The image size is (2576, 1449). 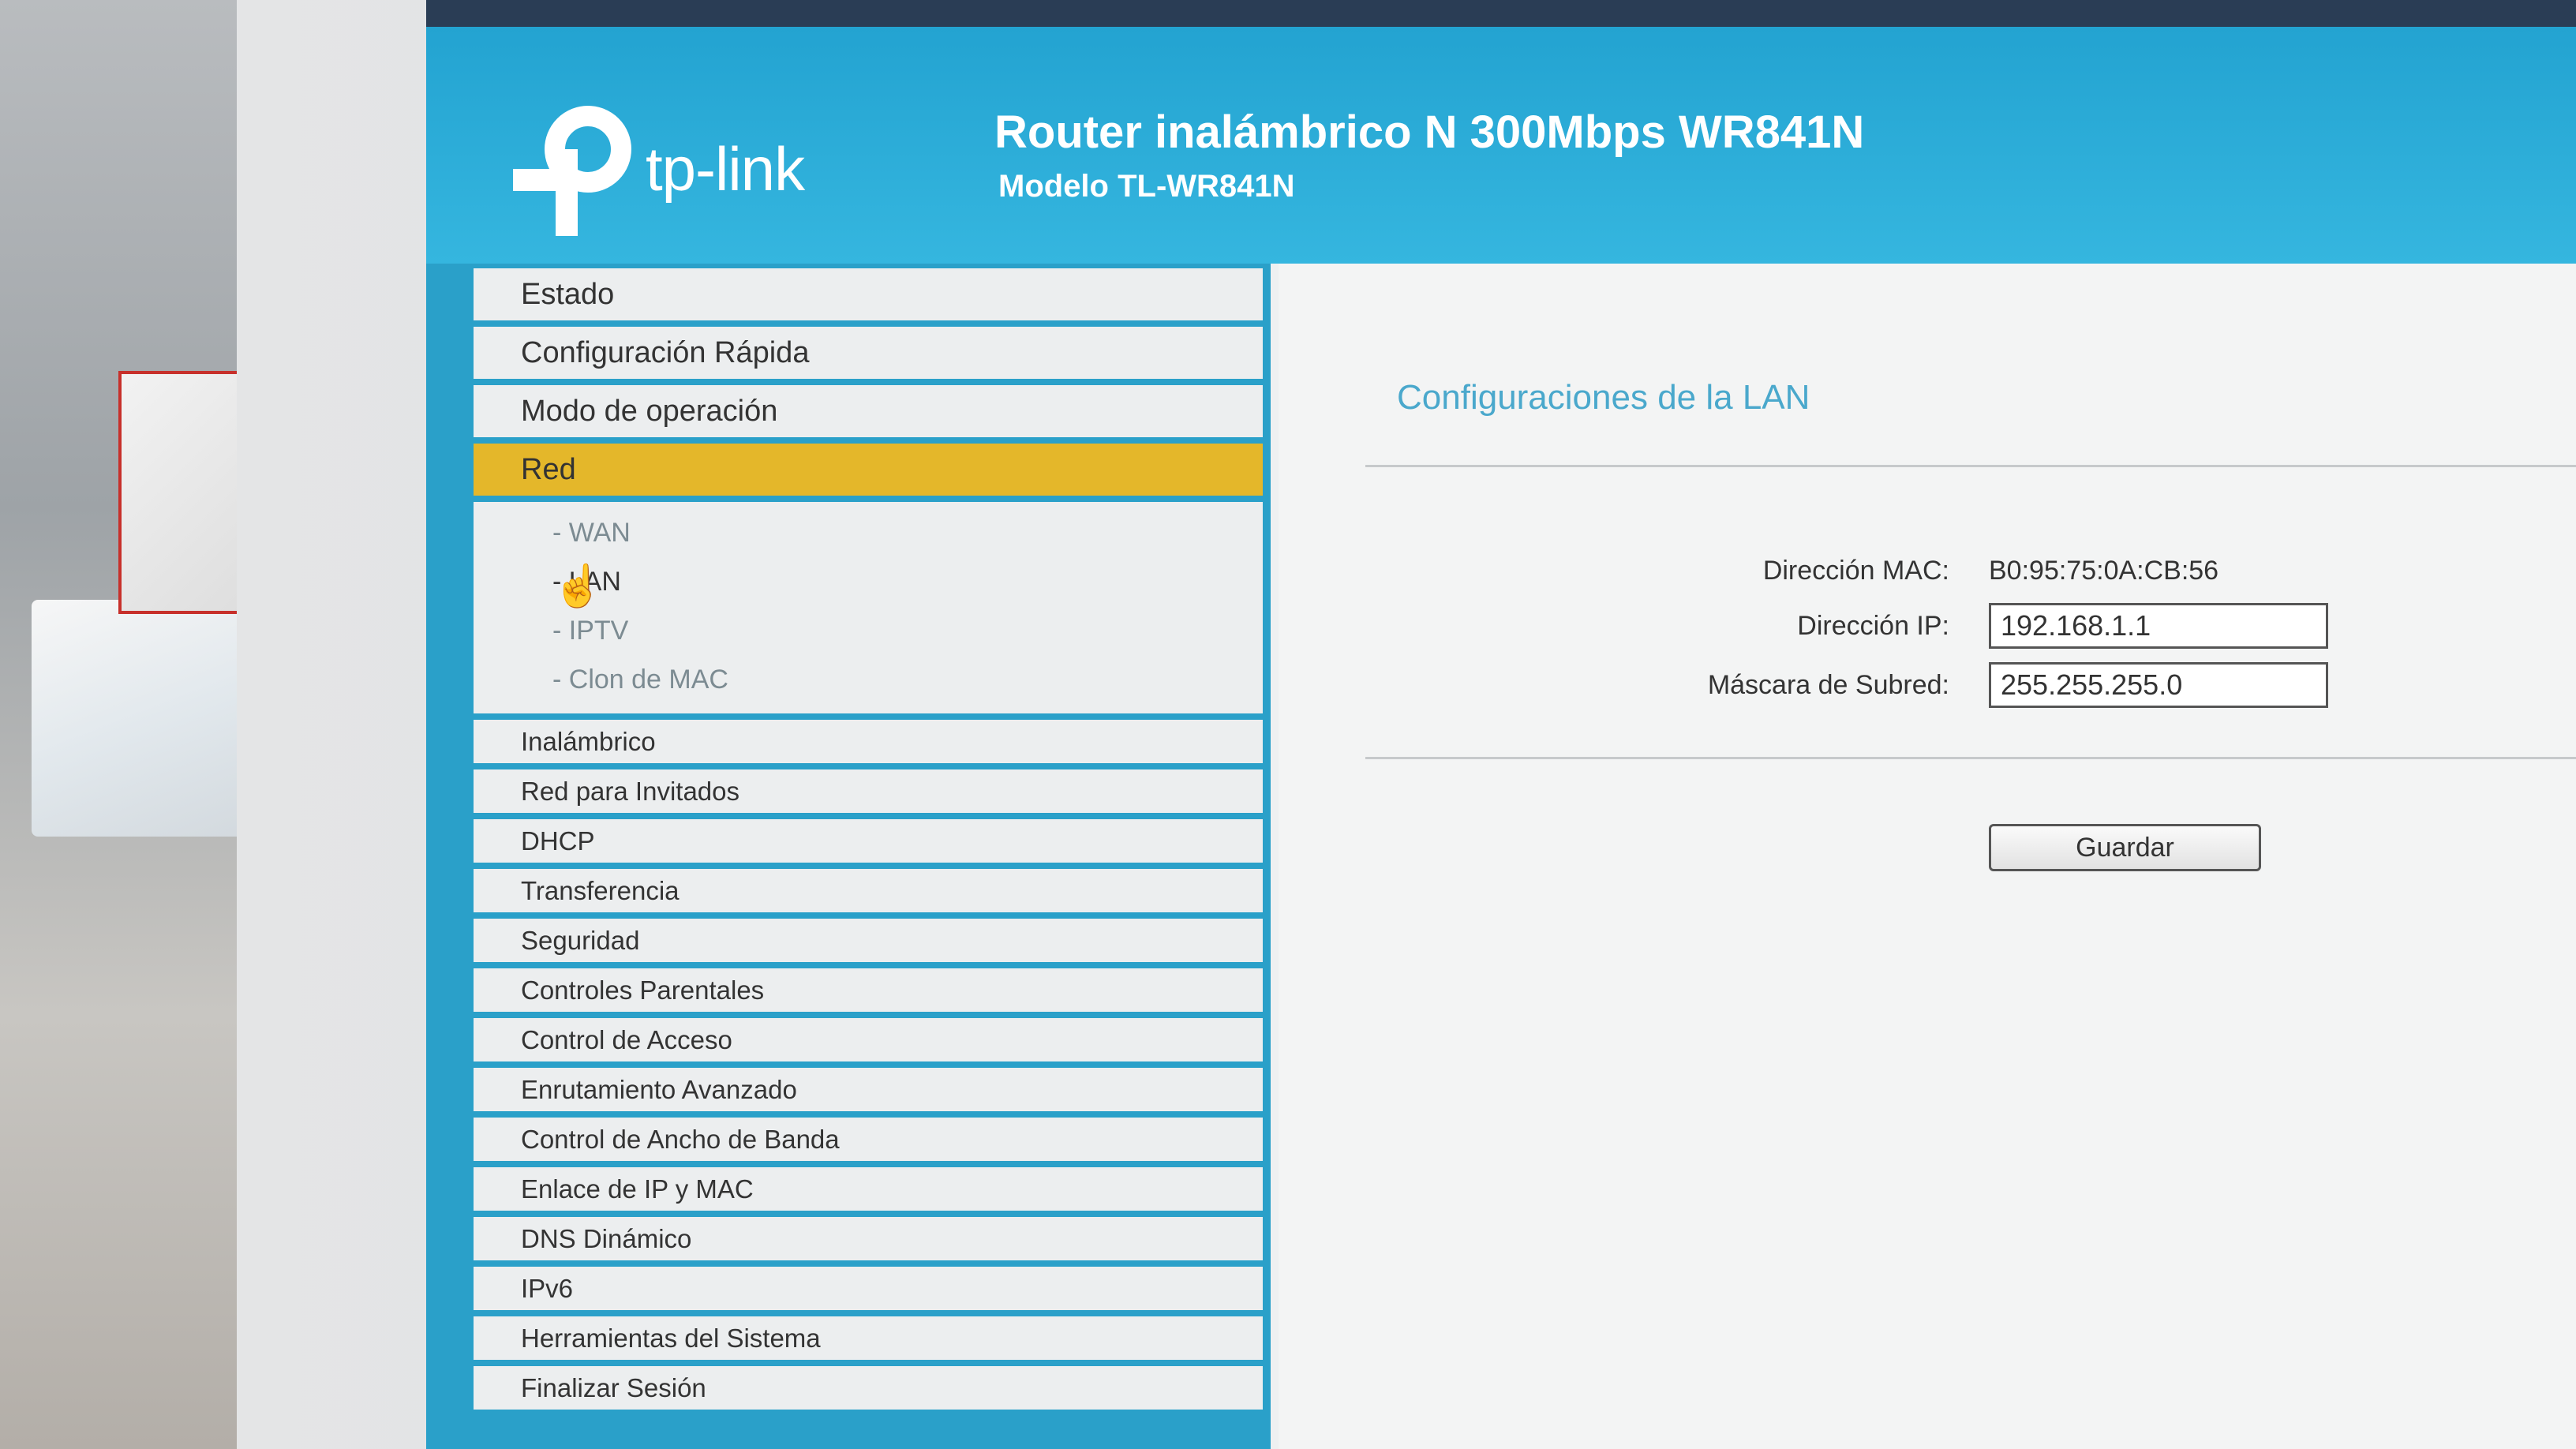 What do you see at coordinates (578, 586) in the screenshot?
I see `hand-cursor-icon: ☝` at bounding box center [578, 586].